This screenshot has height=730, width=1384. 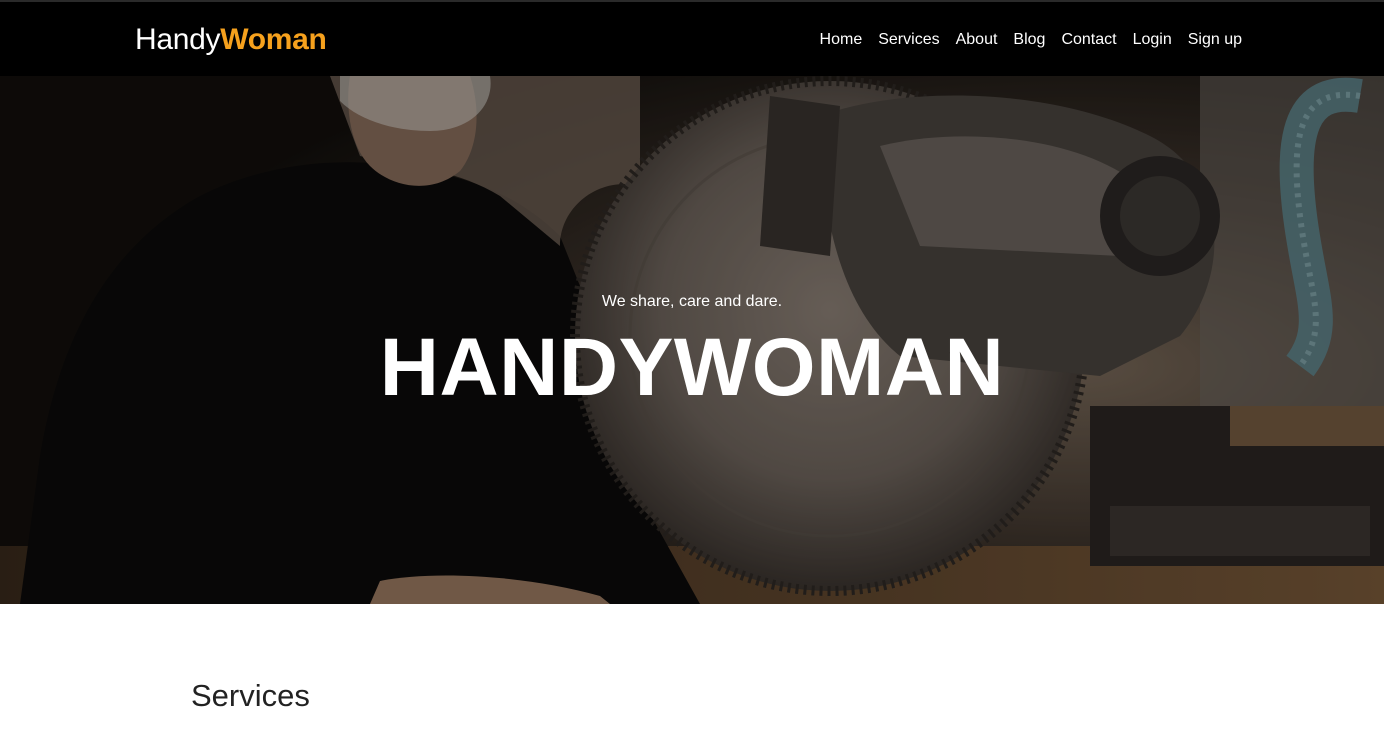 I want to click on nav-link-home: Home, so click(x=841, y=40).